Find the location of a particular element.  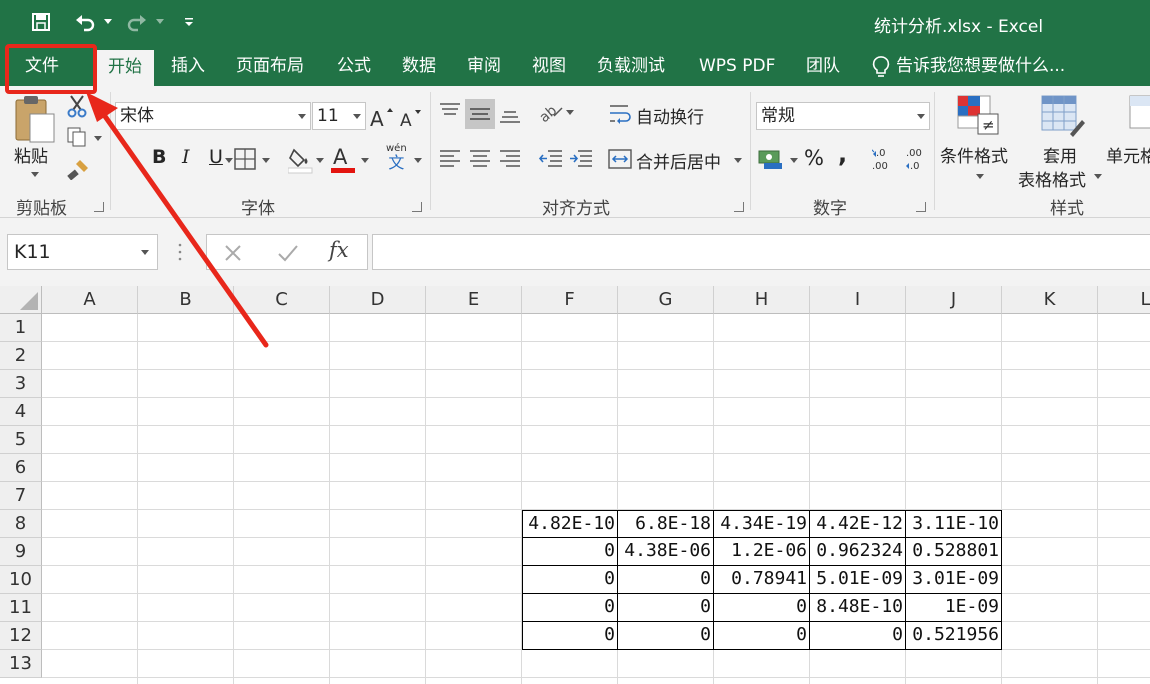

undo-icon is located at coordinates (85, 22).